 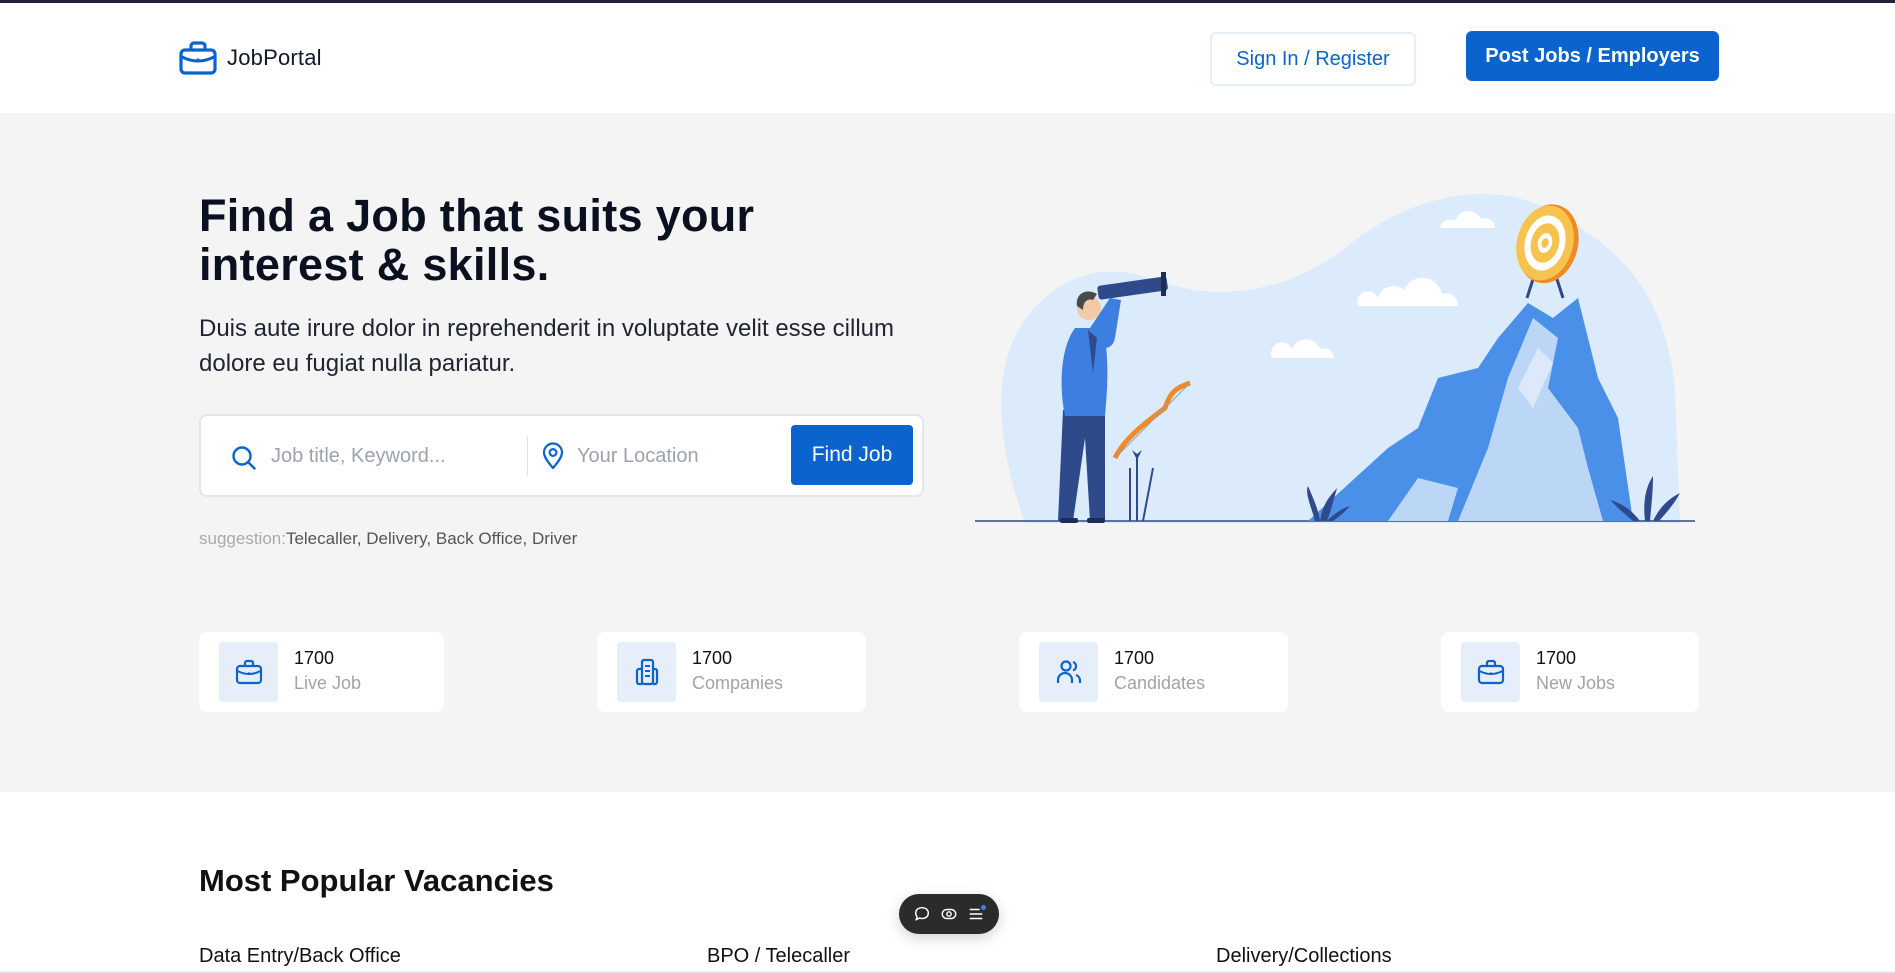 I want to click on post-jobs-employers-button: Post Jobs / Employers, so click(x=1592, y=56).